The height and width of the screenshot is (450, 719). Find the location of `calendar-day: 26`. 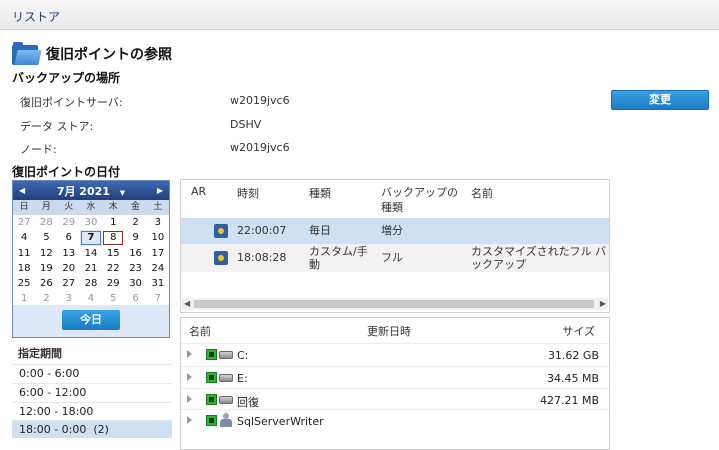

calendar-day: 26 is located at coordinates (46, 283).